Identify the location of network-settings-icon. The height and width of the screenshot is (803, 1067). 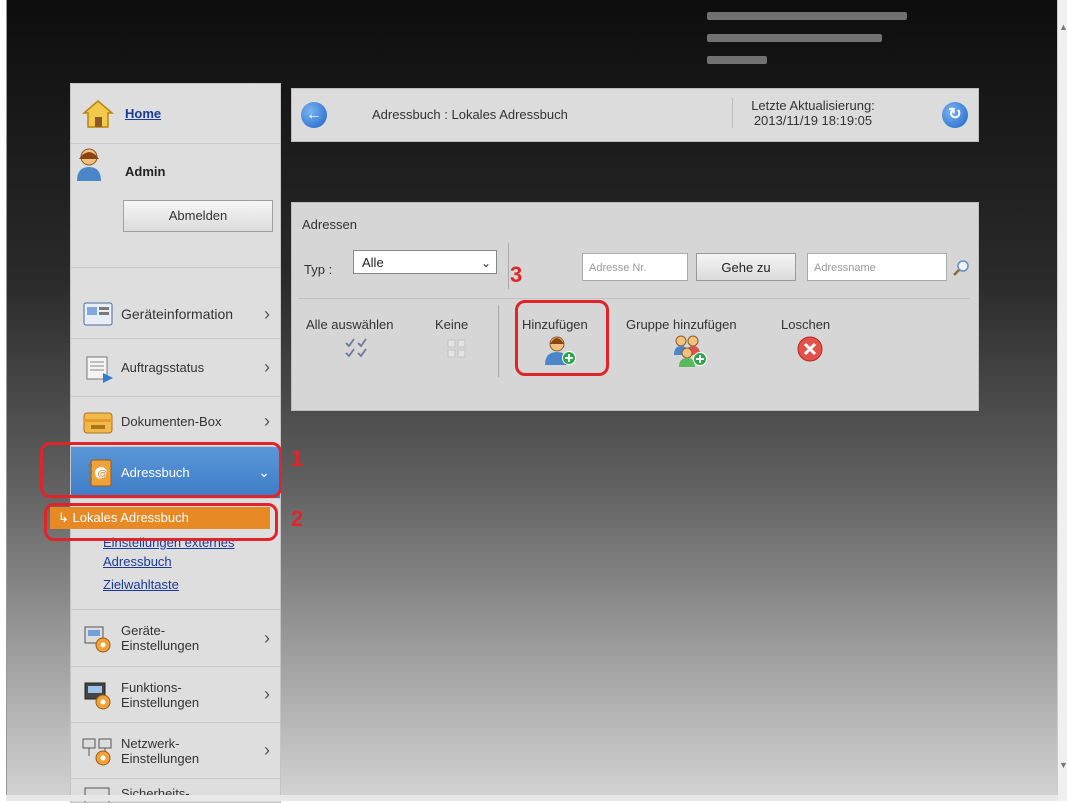
(98, 751).